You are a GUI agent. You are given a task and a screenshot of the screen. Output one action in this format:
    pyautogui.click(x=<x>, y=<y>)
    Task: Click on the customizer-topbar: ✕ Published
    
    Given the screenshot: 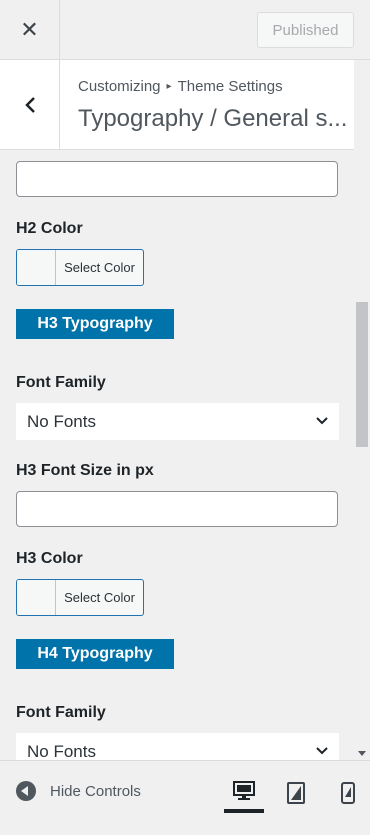 What is the action you would take?
    pyautogui.click(x=185, y=30)
    